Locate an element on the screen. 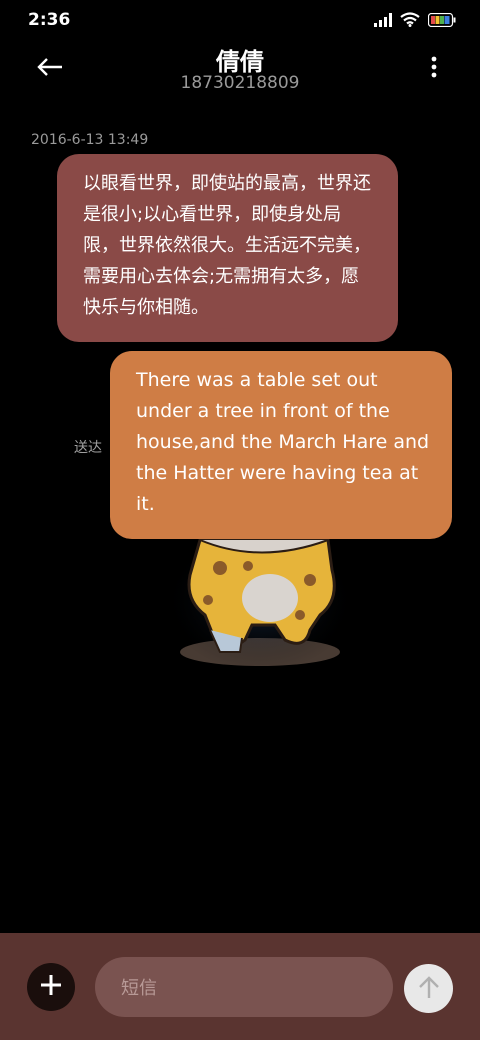 The image size is (480, 1040). wifi-icon is located at coordinates (410, 21).